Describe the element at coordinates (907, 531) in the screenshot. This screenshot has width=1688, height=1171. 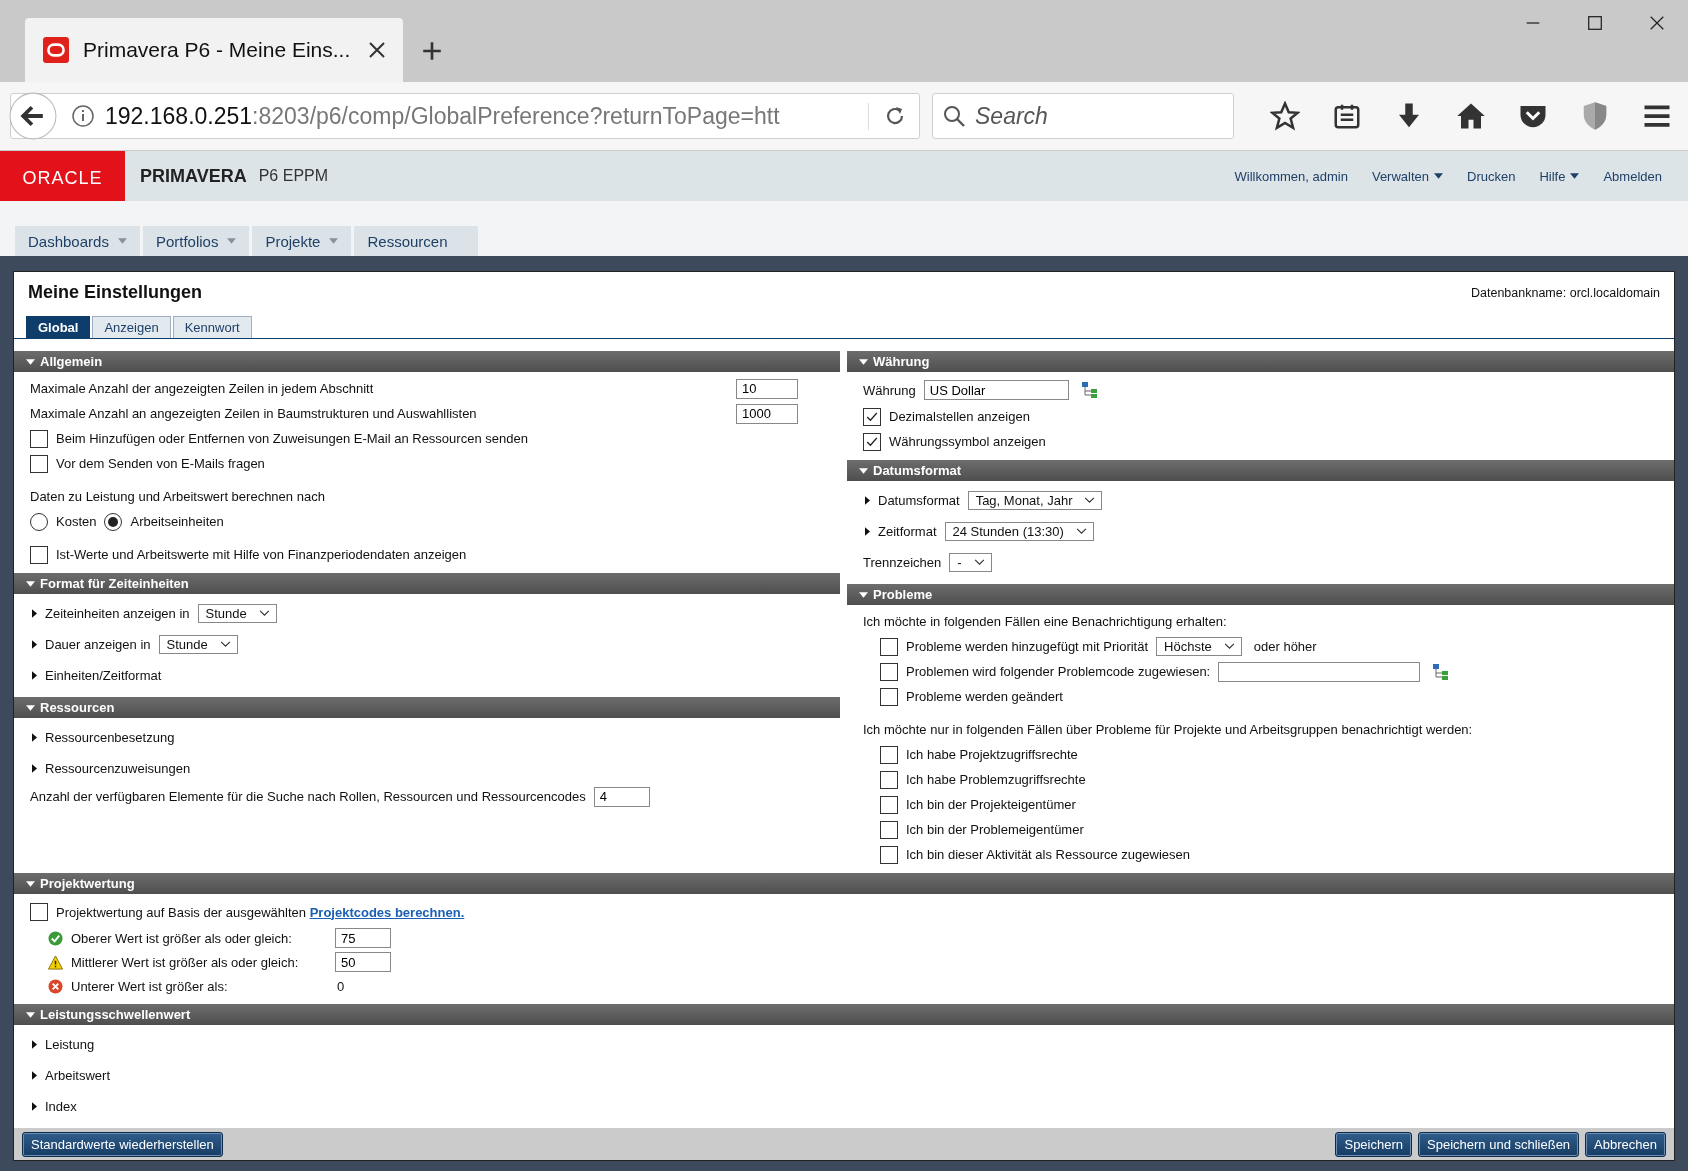
I see `field-label: Zeitformat` at that location.